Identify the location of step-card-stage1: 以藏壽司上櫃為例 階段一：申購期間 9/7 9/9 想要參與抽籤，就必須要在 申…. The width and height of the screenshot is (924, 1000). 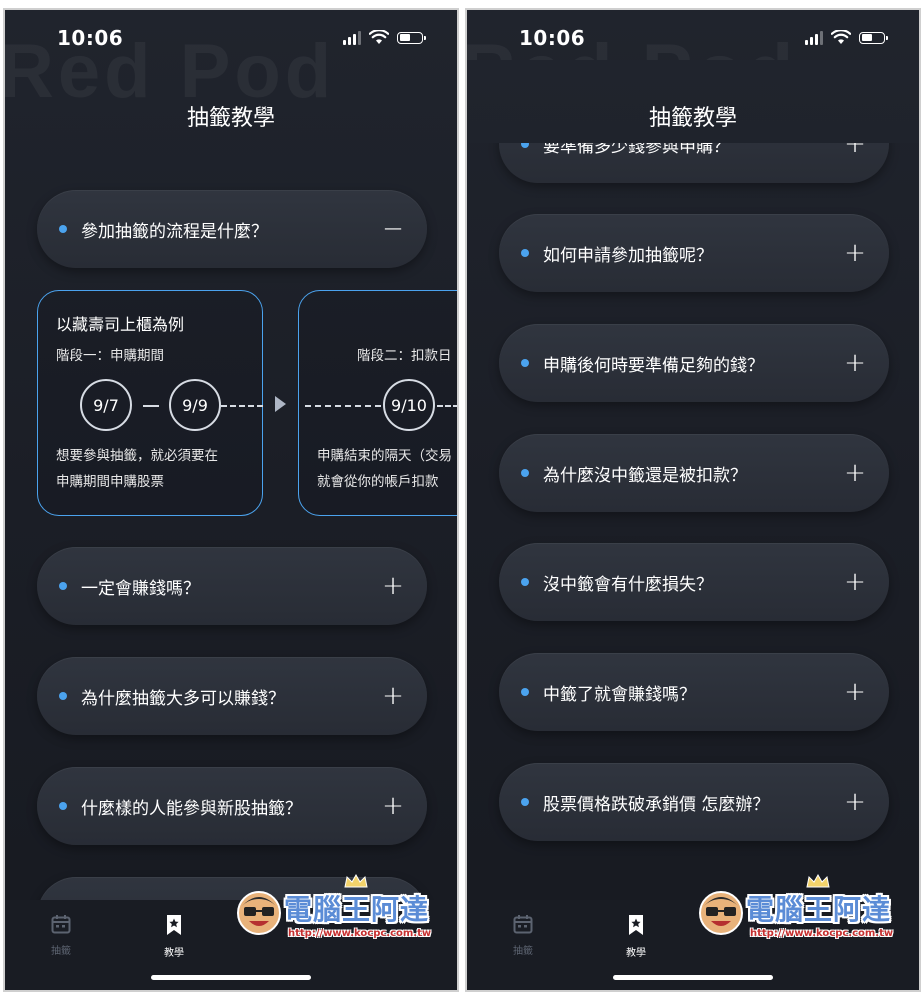
(150, 403).